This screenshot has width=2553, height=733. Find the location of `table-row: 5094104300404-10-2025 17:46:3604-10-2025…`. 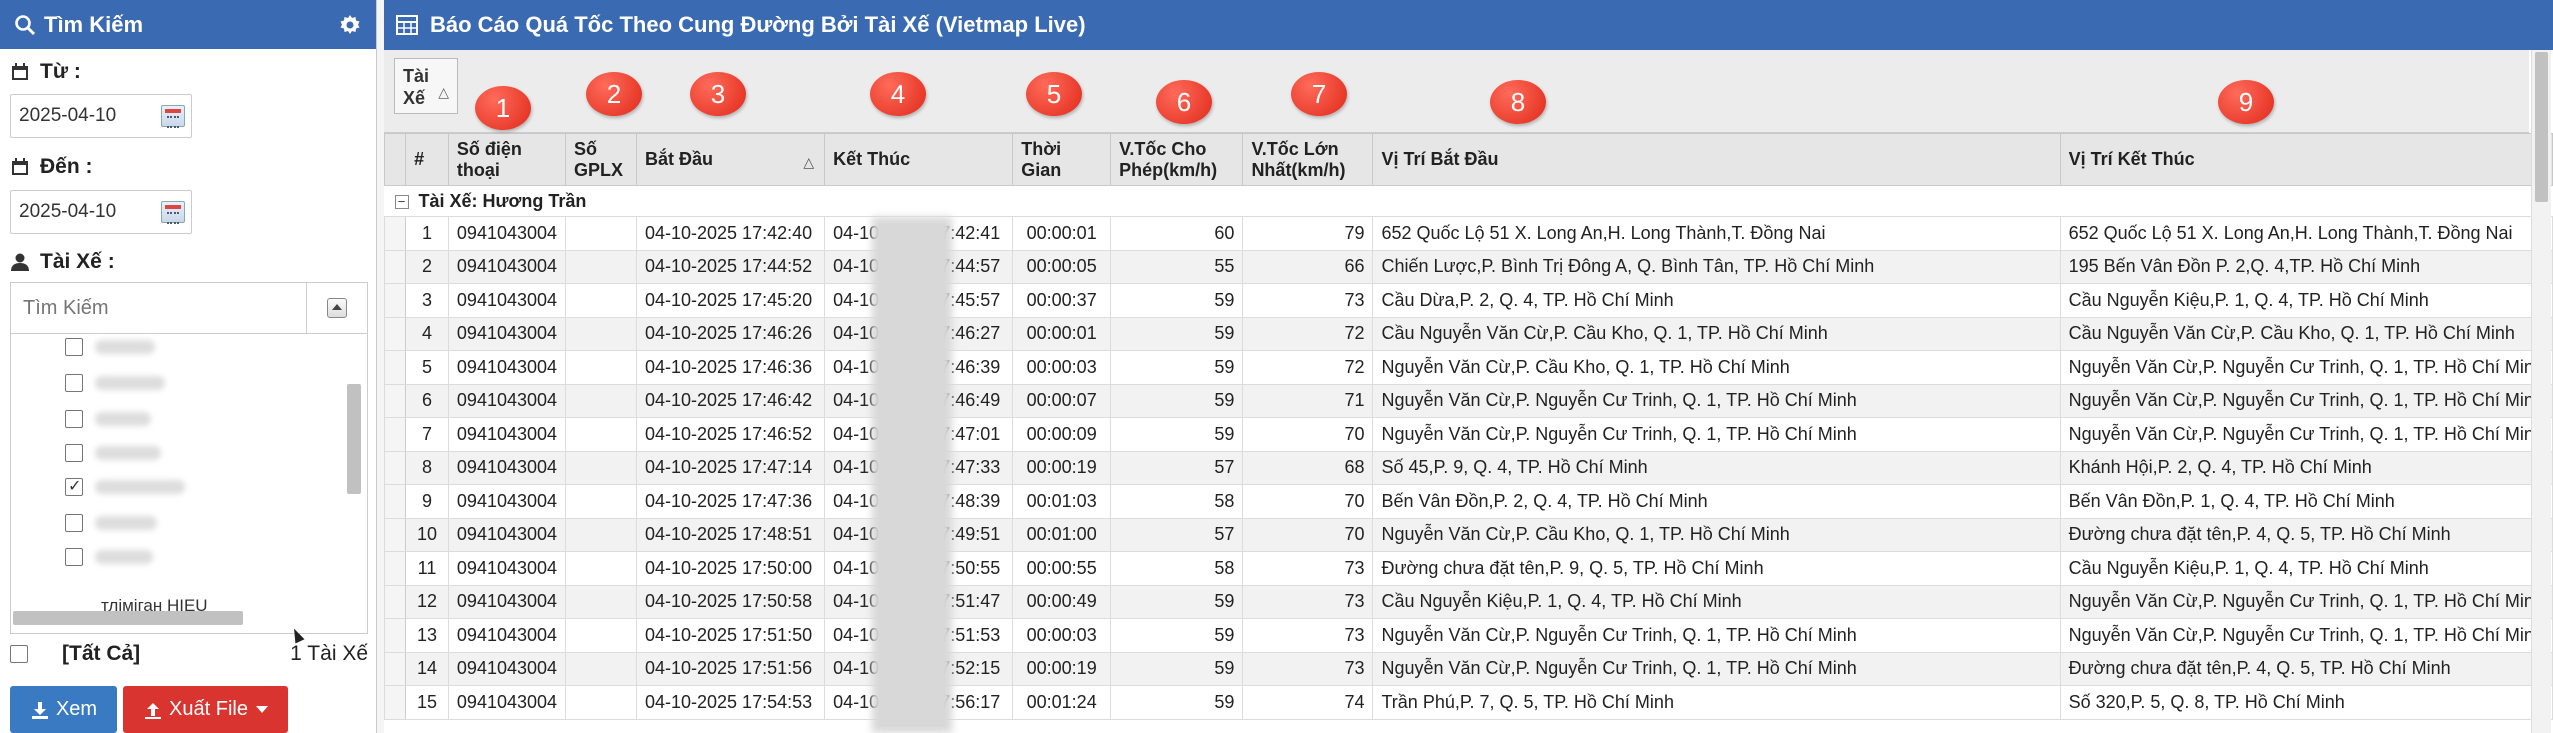

table-row: 5094104300404-10-2025 17:46:3604-10-2025… is located at coordinates (1468, 367).